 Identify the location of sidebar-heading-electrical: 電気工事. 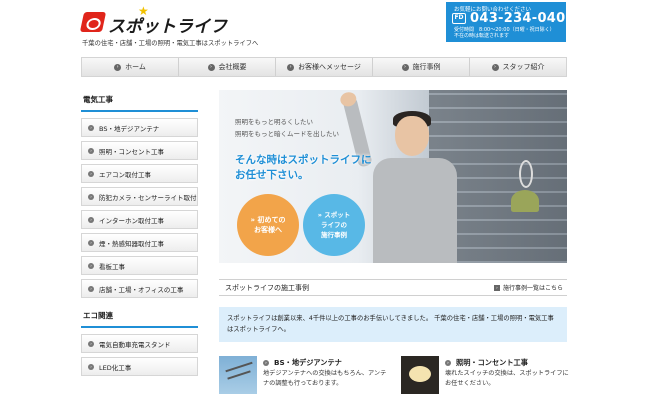
(139, 101).